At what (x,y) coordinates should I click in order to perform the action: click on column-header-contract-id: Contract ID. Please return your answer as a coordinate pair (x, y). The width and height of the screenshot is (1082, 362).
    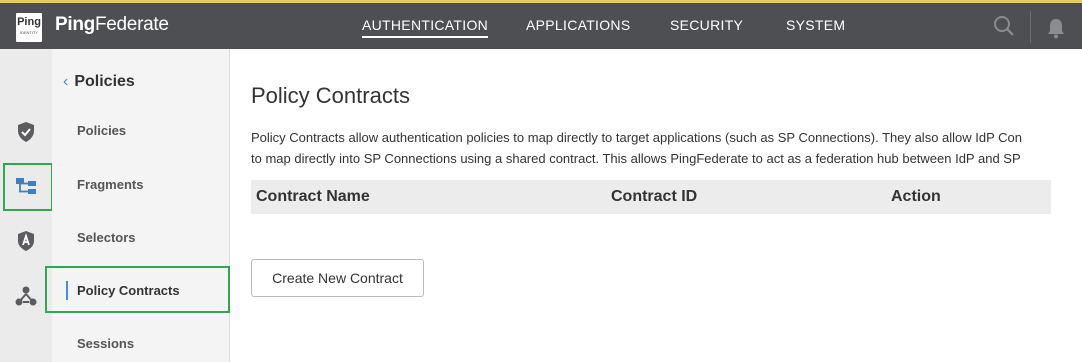
    Looking at the image, I should click on (654, 197).